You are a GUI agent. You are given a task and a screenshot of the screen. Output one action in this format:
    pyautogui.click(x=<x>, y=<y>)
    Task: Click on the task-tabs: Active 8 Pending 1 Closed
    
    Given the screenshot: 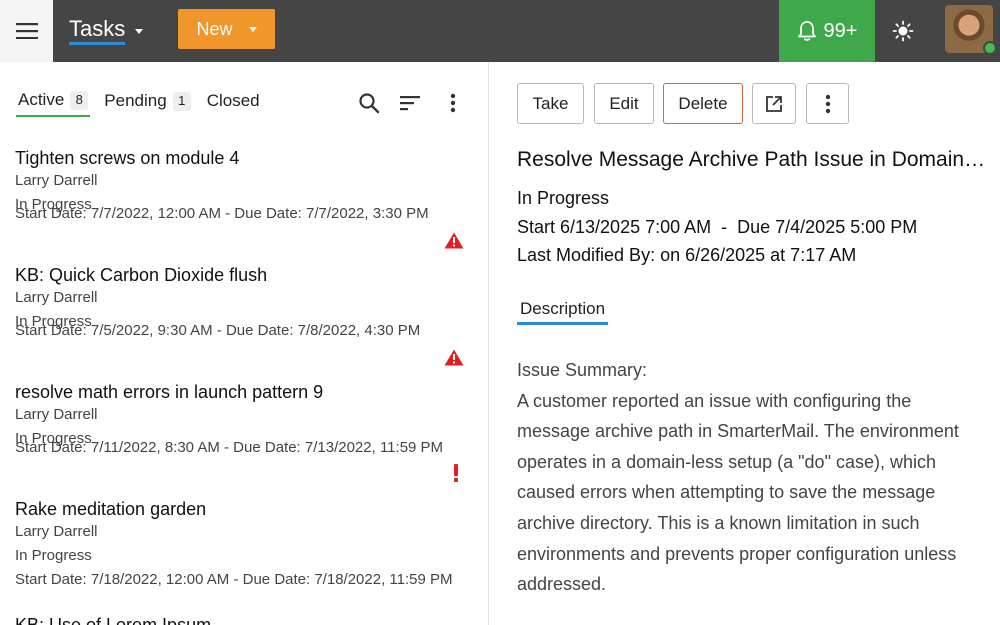 What is the action you would take?
    pyautogui.click(x=145, y=102)
    